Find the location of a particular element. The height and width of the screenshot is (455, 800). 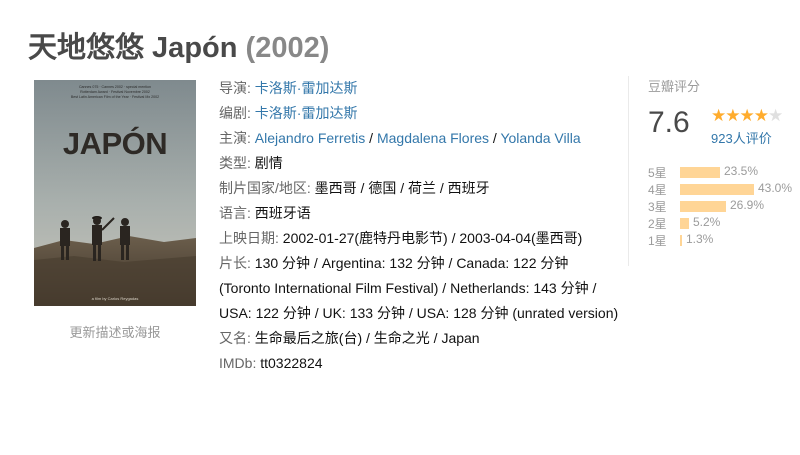

language-row: 语言: 西班牙语 is located at coordinates (419, 213).